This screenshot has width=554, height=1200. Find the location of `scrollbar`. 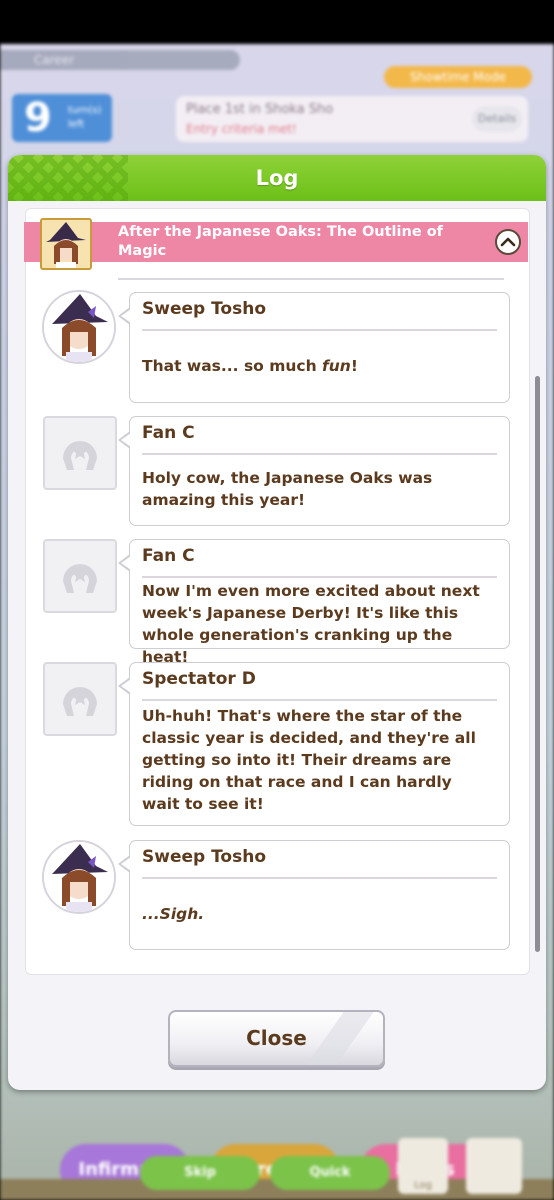

scrollbar is located at coordinates (537, 664).